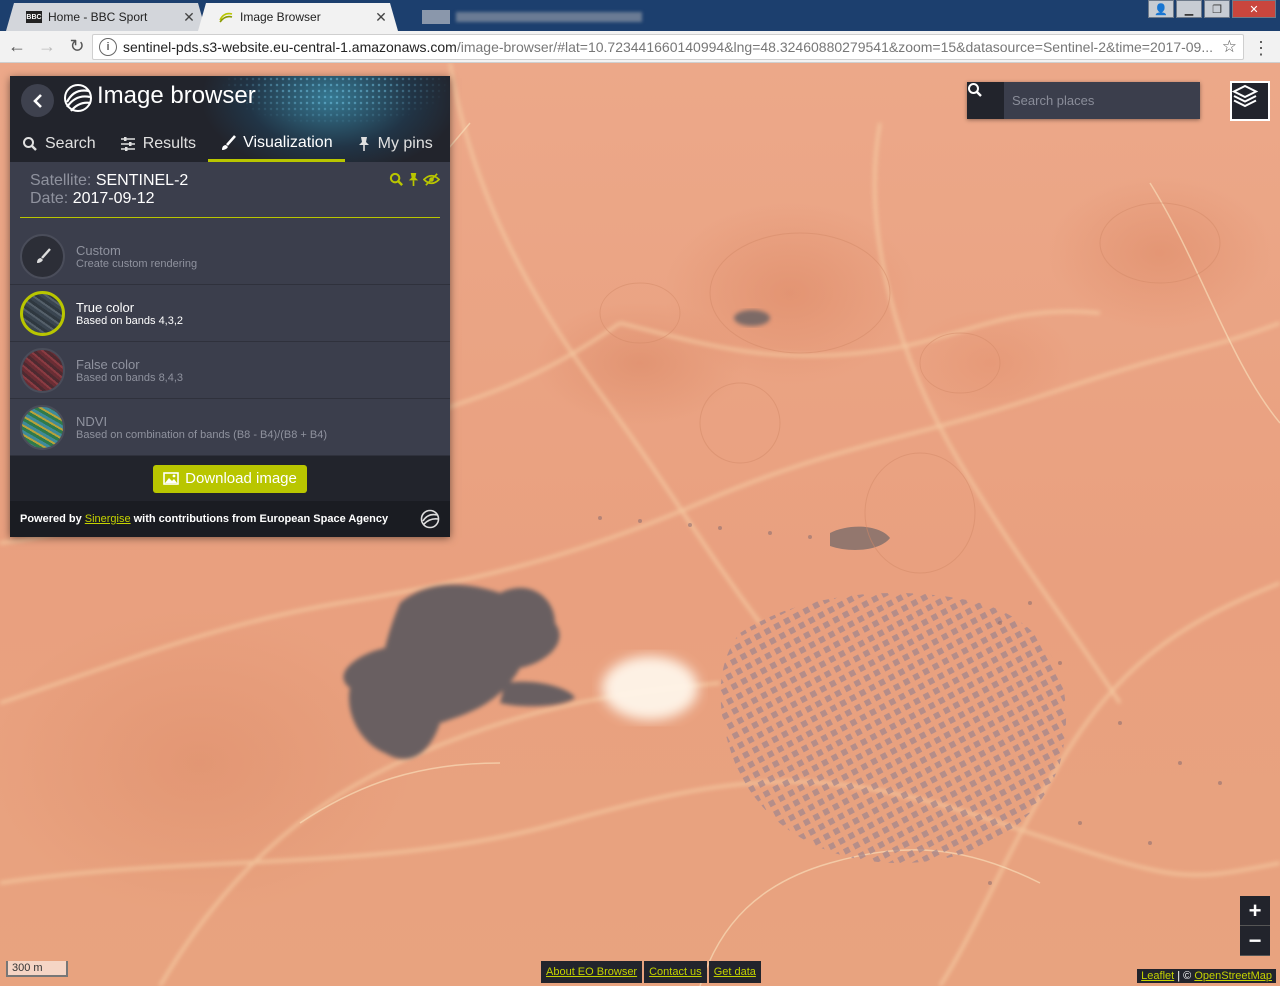  I want to click on close-window-icon: ✕, so click(1254, 9).